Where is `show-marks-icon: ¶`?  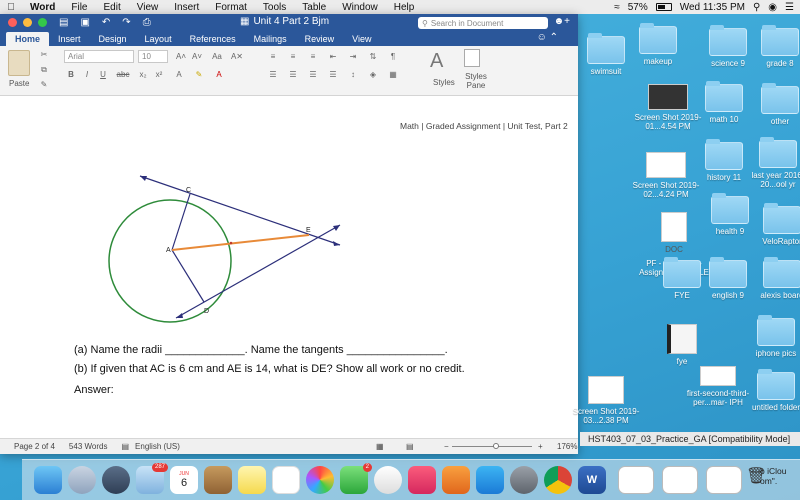 show-marks-icon: ¶ is located at coordinates (393, 56).